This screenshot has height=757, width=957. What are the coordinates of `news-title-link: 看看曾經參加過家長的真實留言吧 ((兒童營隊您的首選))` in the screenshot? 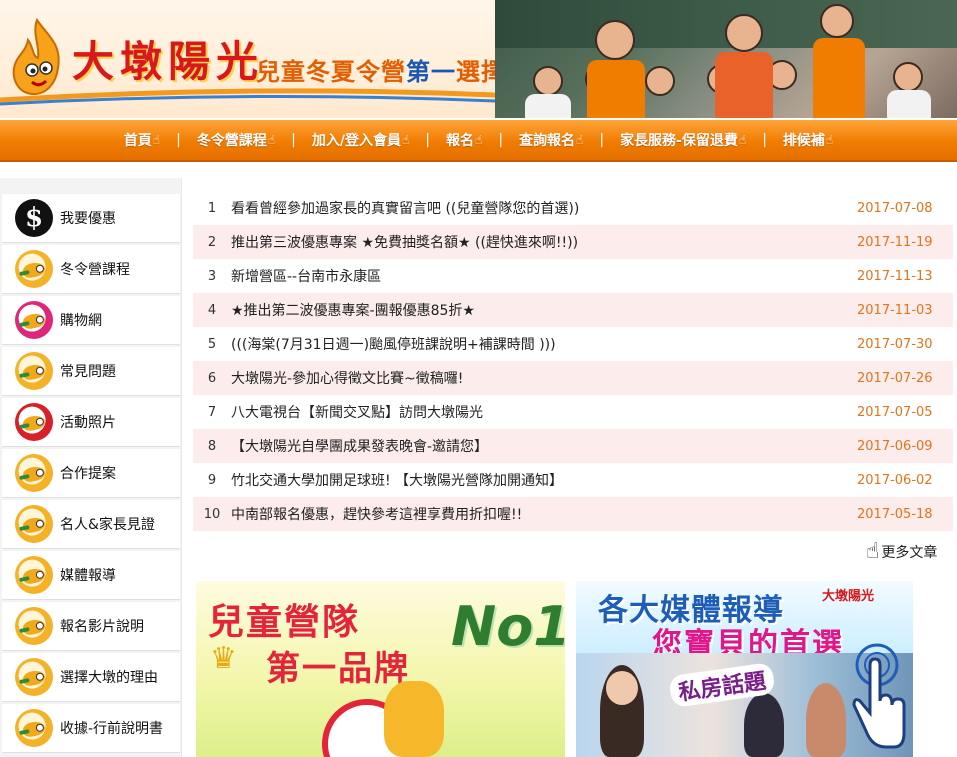 It's located at (544, 208).